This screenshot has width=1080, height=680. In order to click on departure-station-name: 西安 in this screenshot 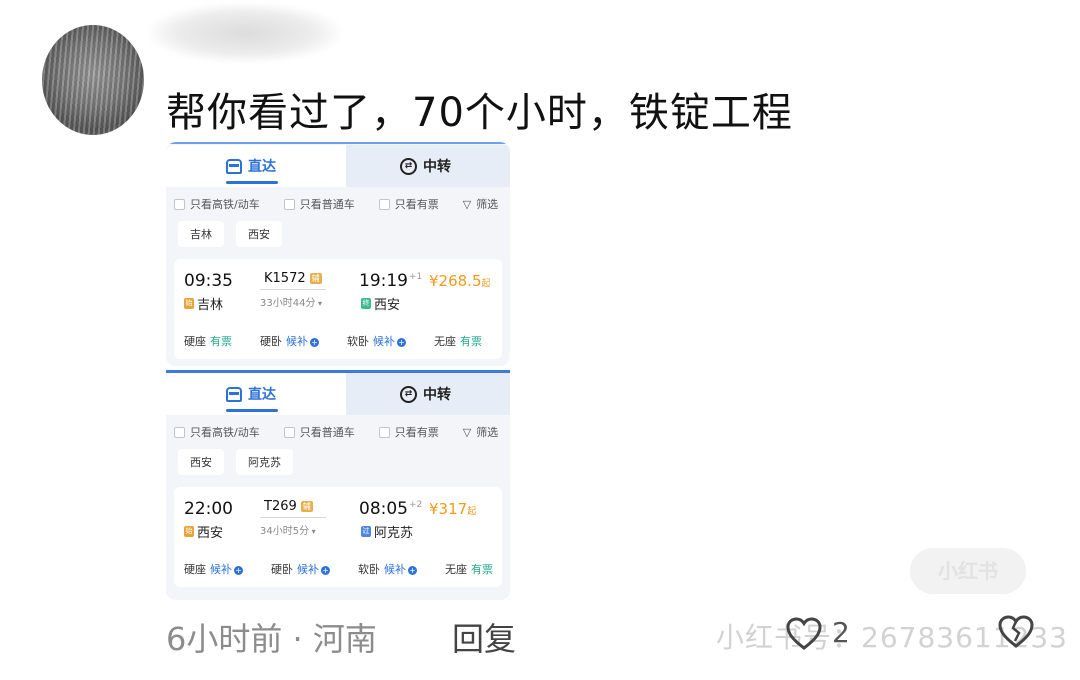, I will do `click(210, 533)`.